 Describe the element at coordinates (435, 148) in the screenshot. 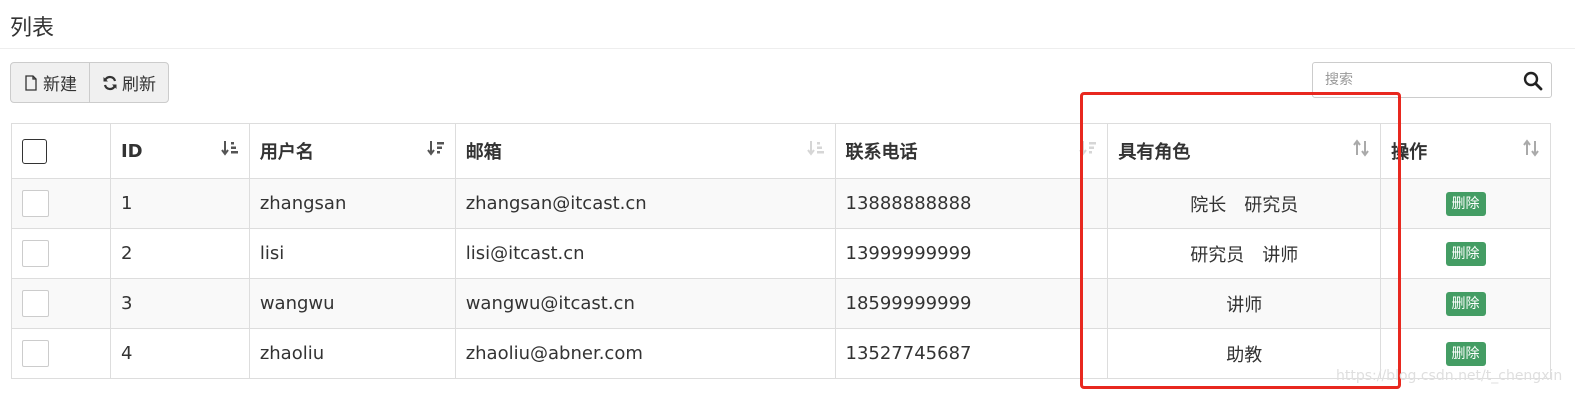

I see `sort-descending-icon` at that location.